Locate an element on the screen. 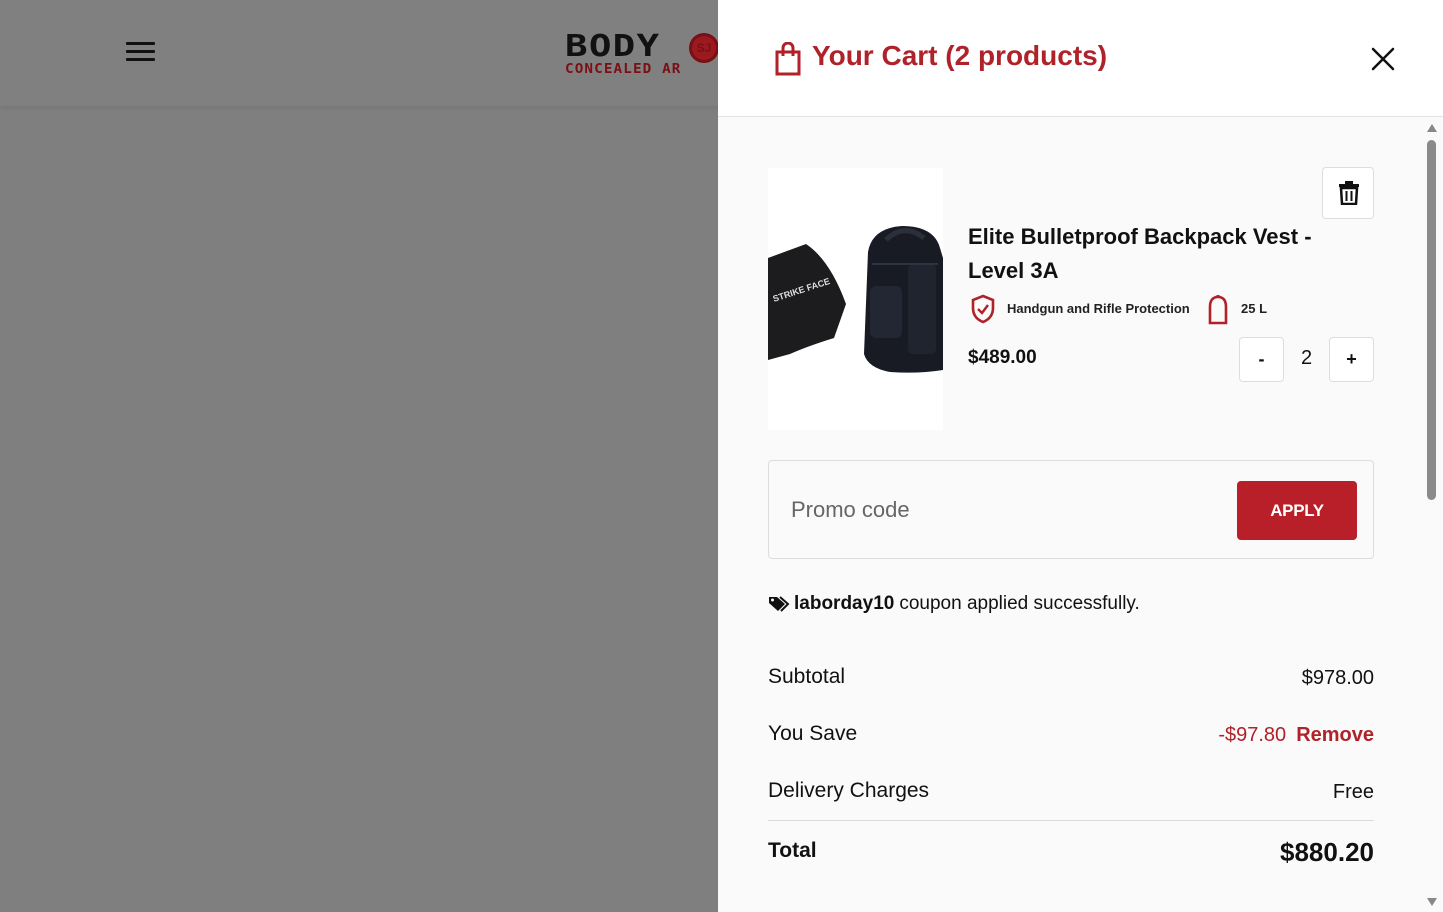 The image size is (1443, 912). feature-protection-label: Handgun and Rifle Protection is located at coordinates (1098, 308).